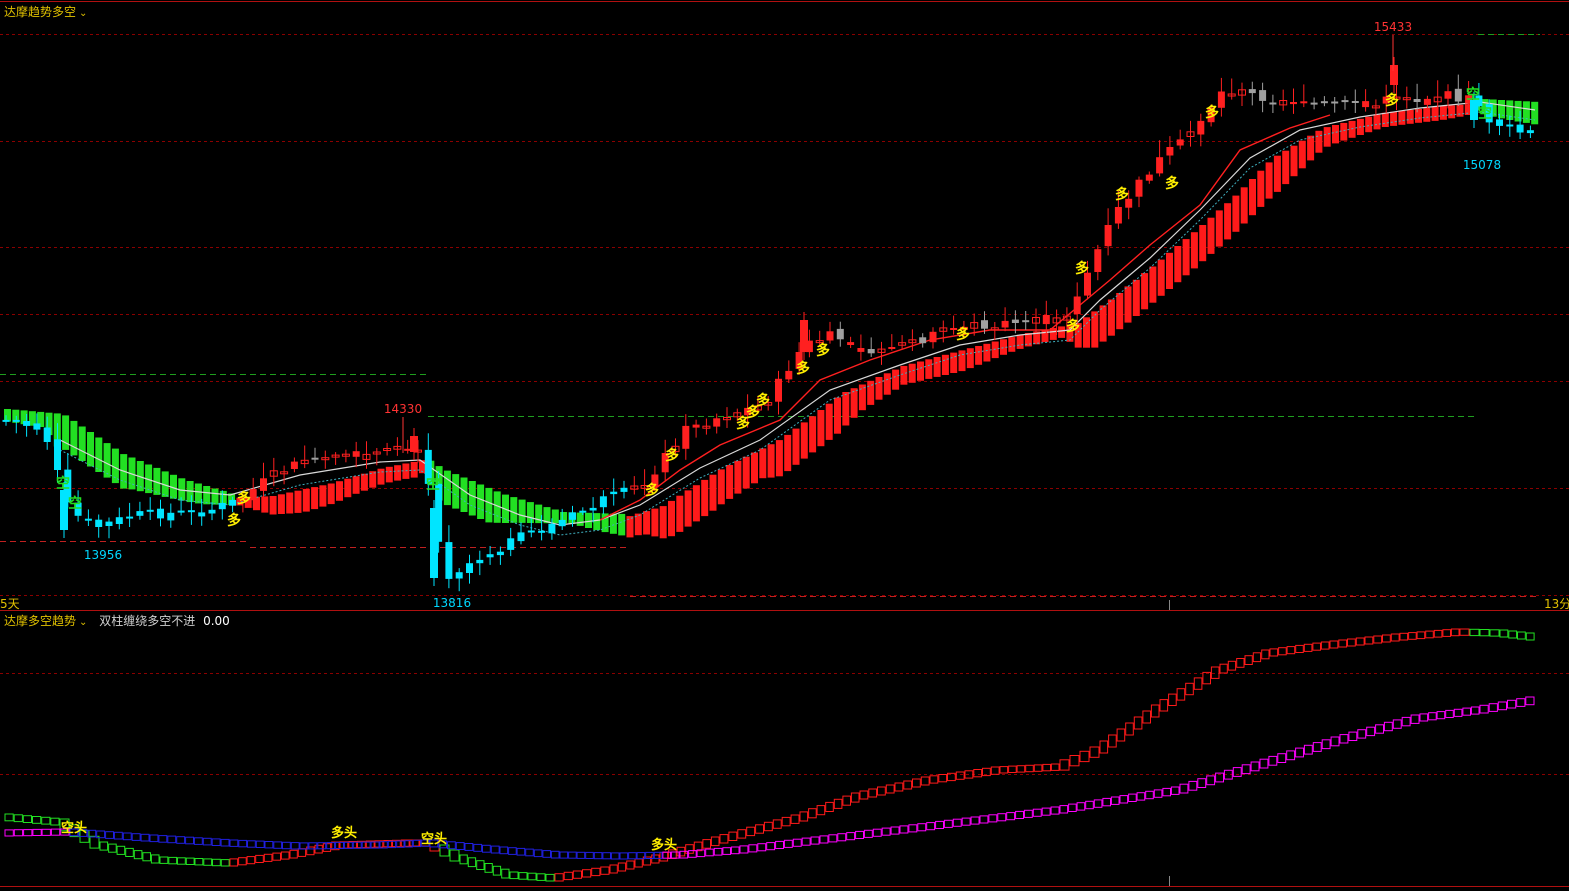  Describe the element at coordinates (147, 621) in the screenshot. I see `indicator-name: 双柱缠绕多空不进` at that location.